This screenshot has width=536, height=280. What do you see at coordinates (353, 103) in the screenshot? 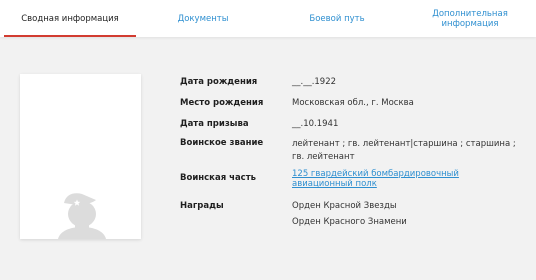
I see `birth-place-value: Московская обл., г. Москва` at bounding box center [353, 103].